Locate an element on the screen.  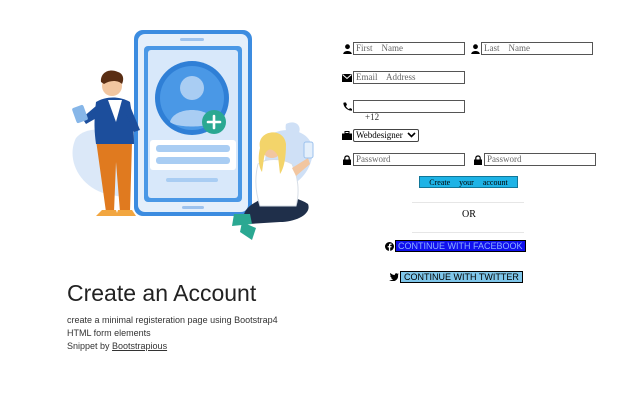
chevron-down-icon is located at coordinates (411, 135).